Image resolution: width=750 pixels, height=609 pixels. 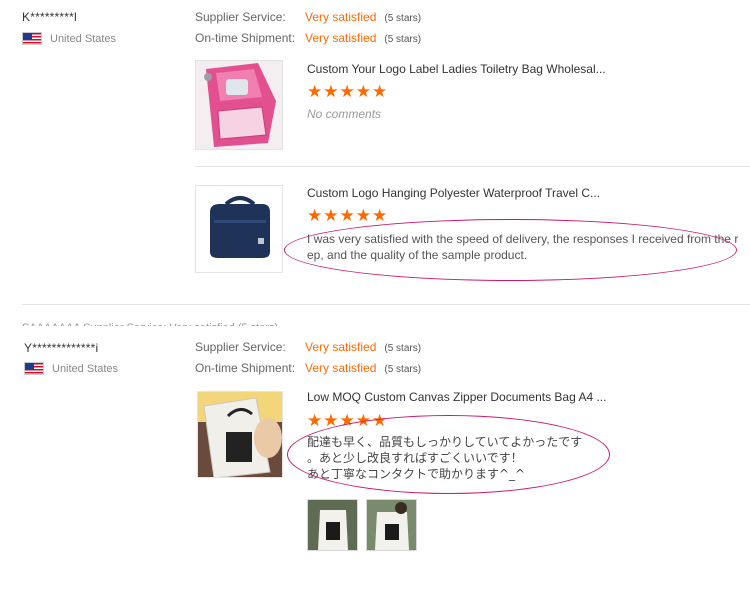 I want to click on reviewer-name: Y*************i, so click(x=61, y=348).